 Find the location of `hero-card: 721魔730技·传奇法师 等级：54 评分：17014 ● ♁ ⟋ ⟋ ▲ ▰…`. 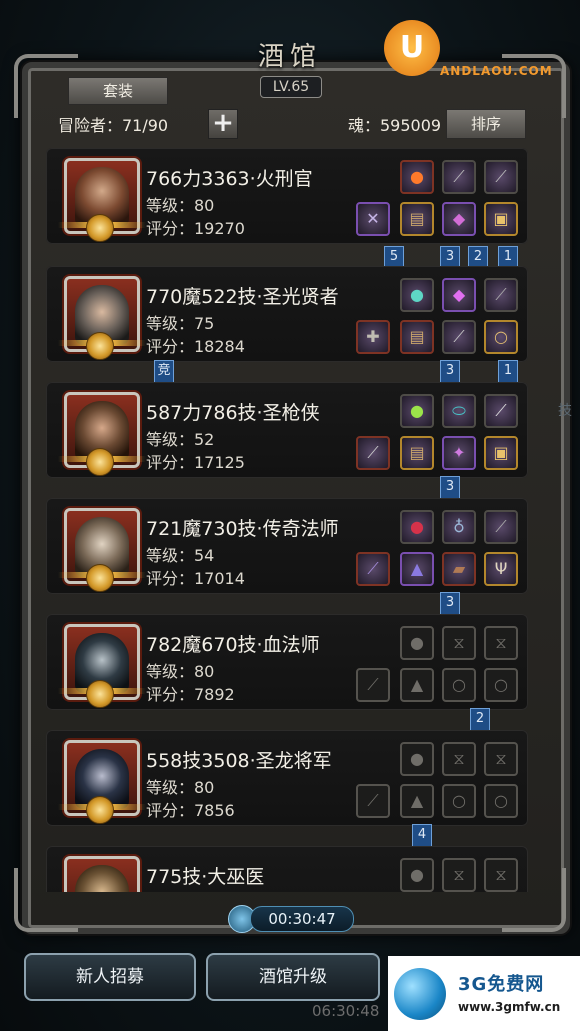

hero-card: 721魔730技·传奇法师 等级：54 评分：17014 ● ♁ ⟋ ⟋ ▲ ▰… is located at coordinates (287, 546).